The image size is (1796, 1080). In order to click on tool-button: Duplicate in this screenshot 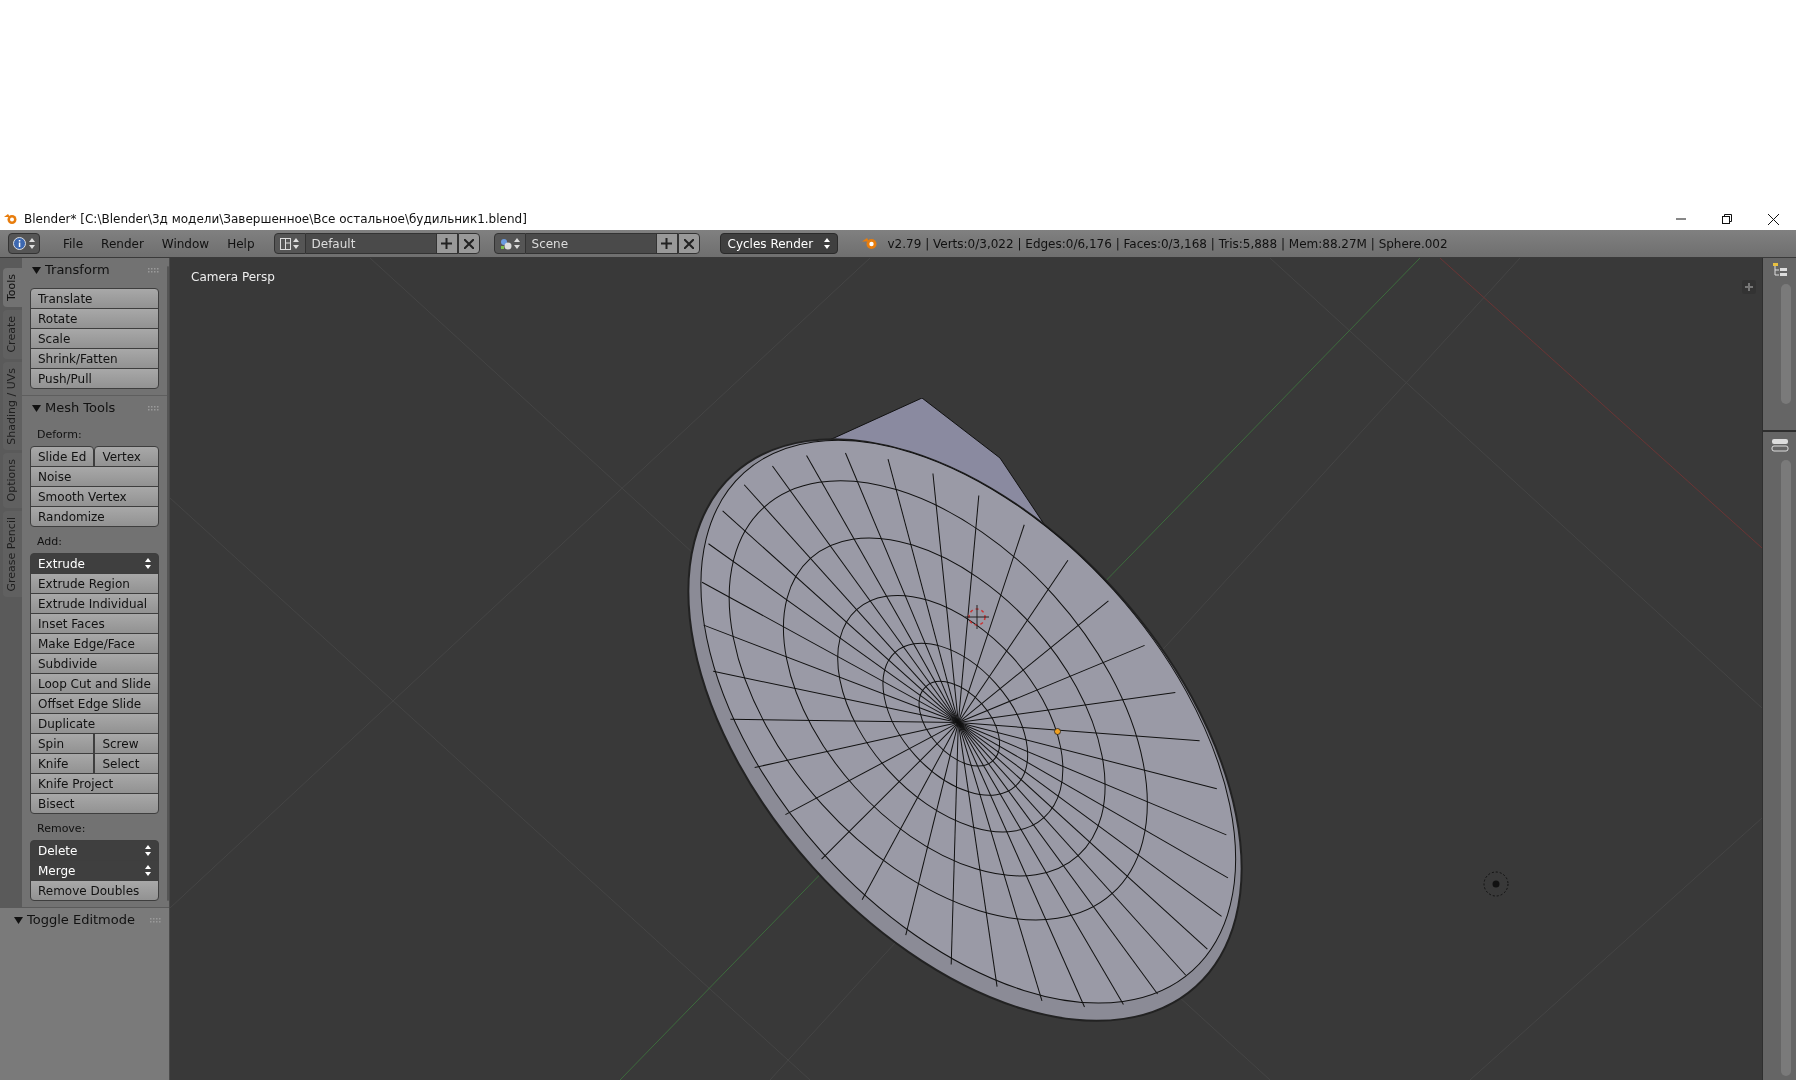, I will do `click(94, 723)`.